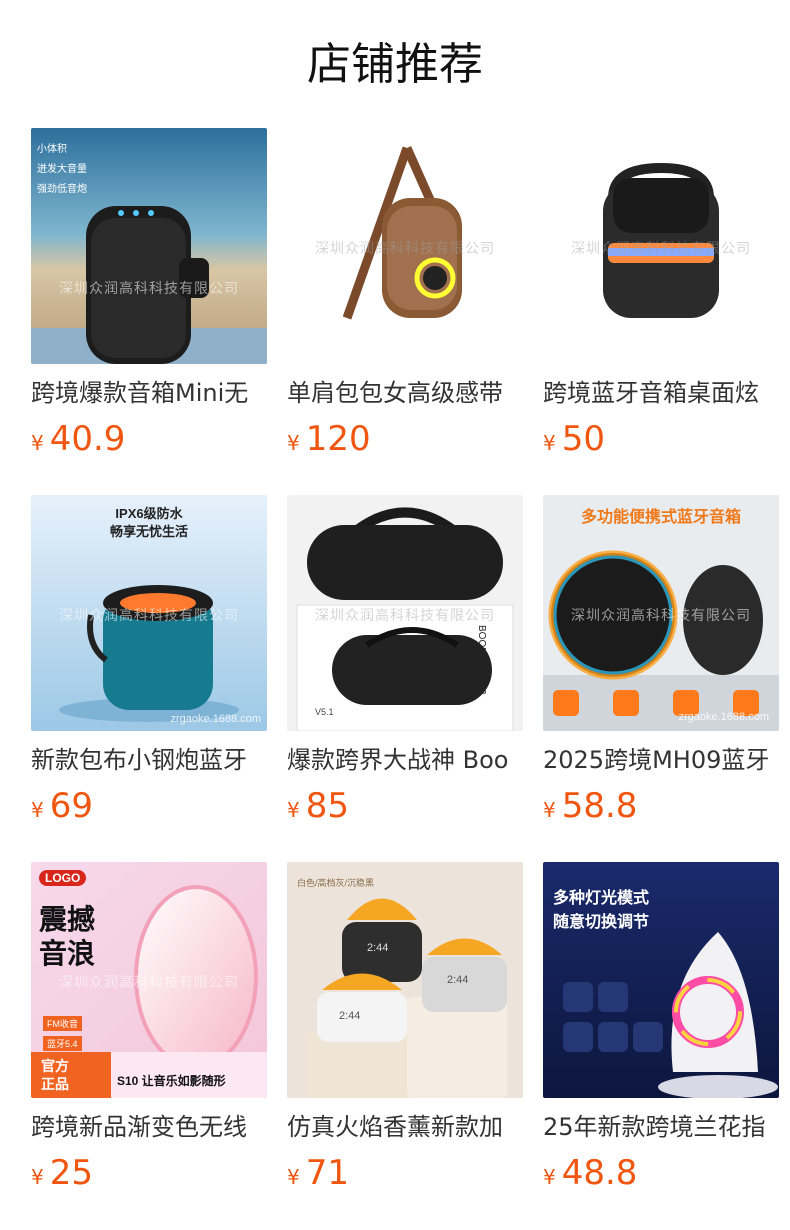 This screenshot has width=790, height=1230. What do you see at coordinates (62, 1043) in the screenshot?
I see `feature-badge-bt: 蓝牙5.4` at bounding box center [62, 1043].